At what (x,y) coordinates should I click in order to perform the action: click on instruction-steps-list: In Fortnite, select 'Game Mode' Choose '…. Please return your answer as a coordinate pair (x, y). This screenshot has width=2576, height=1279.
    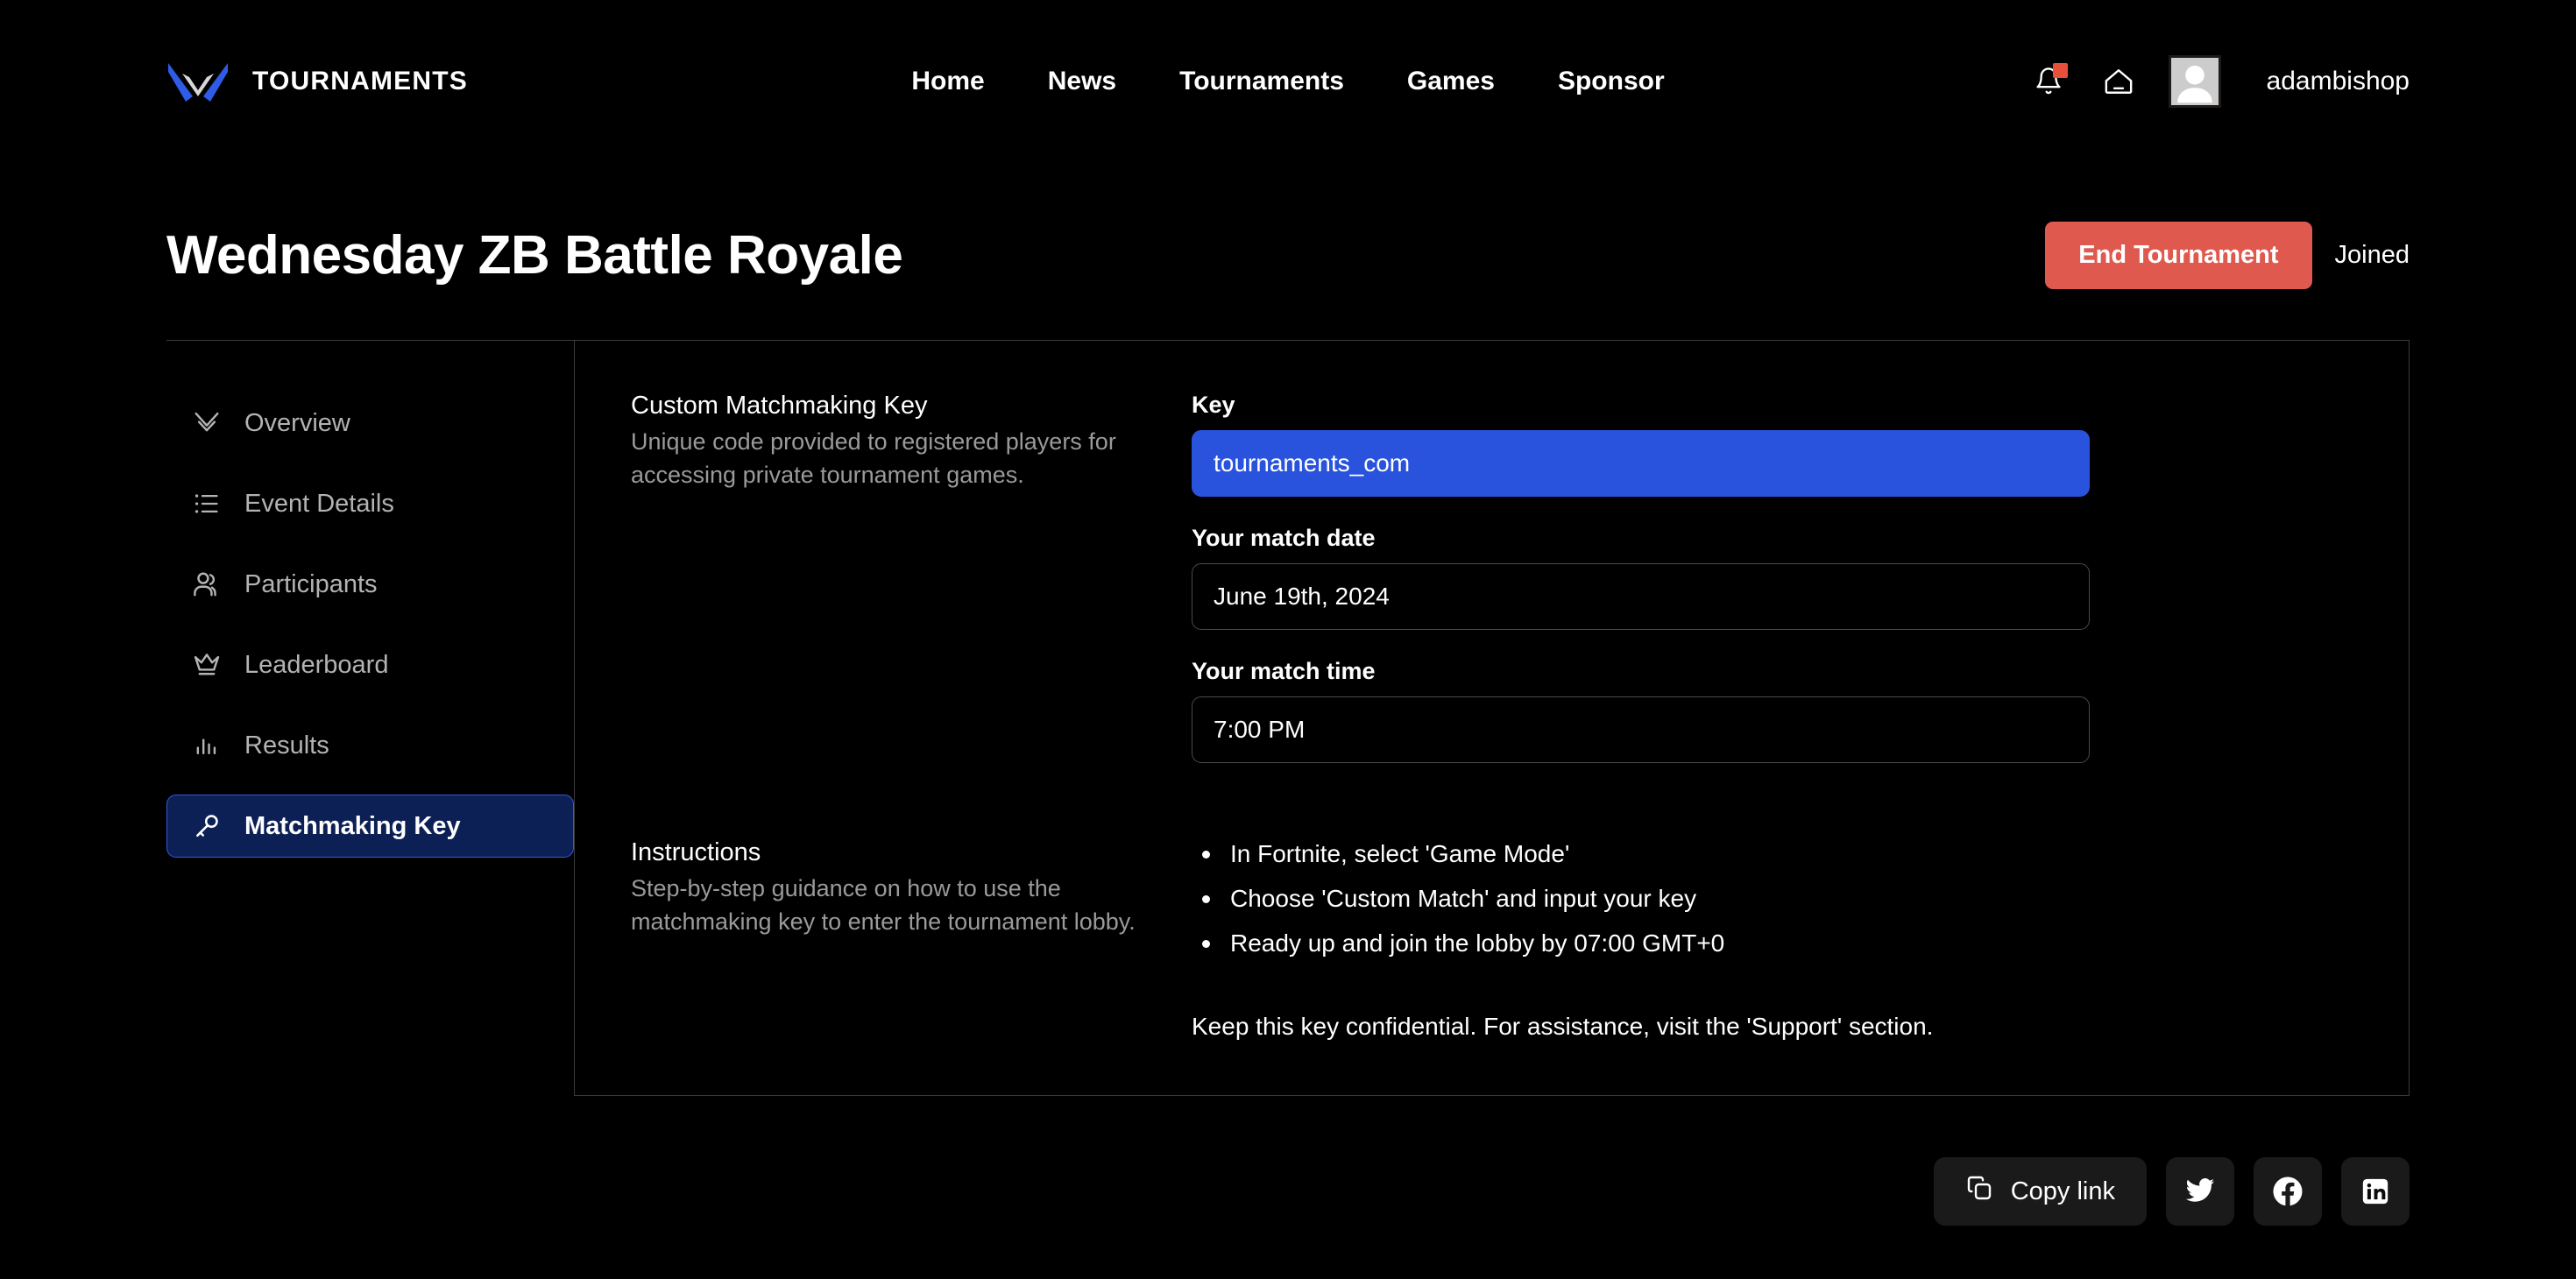
    Looking at the image, I should click on (1644, 899).